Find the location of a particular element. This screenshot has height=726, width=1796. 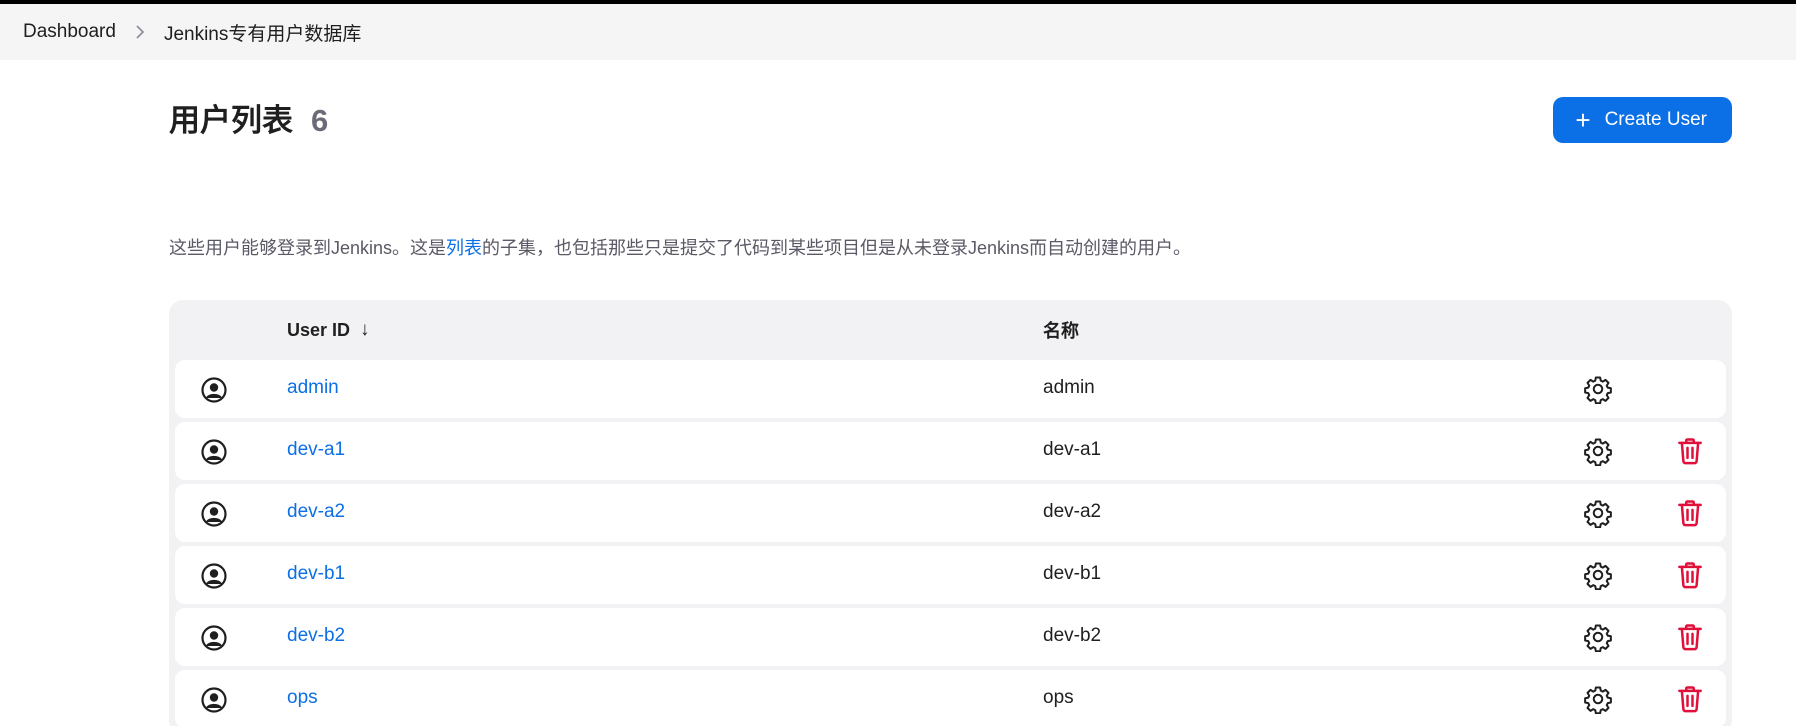

sort-down-icon: ↓ is located at coordinates (365, 329).